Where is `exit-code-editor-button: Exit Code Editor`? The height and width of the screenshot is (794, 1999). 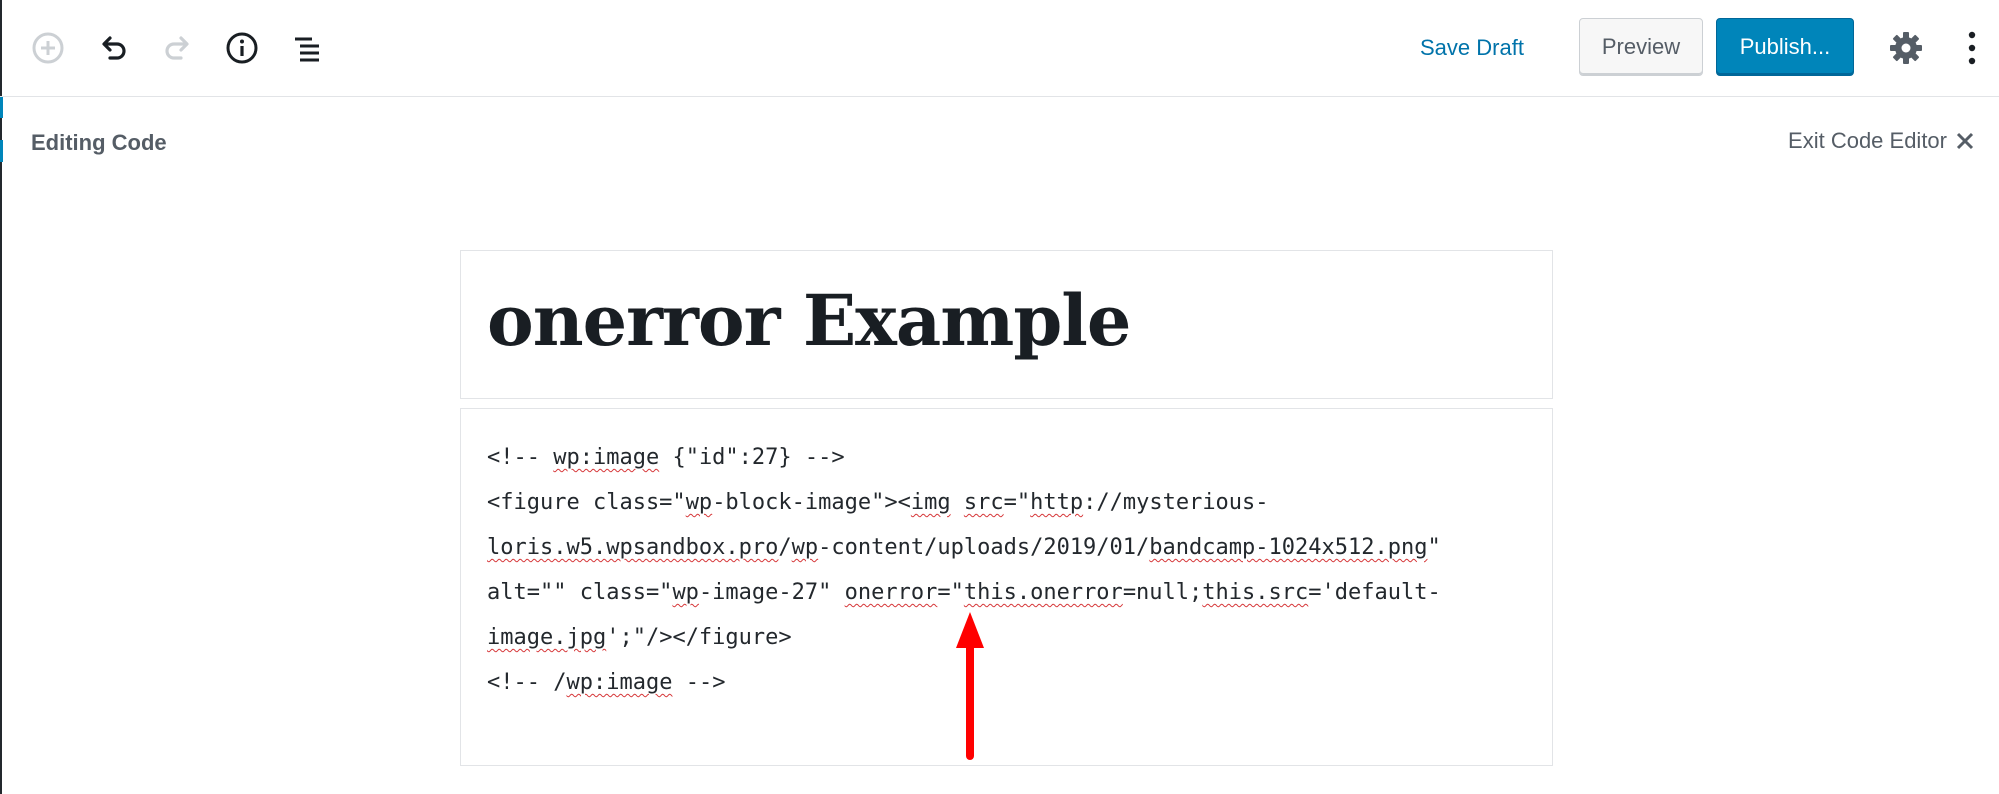 exit-code-editor-button: Exit Code Editor is located at coordinates (1881, 141).